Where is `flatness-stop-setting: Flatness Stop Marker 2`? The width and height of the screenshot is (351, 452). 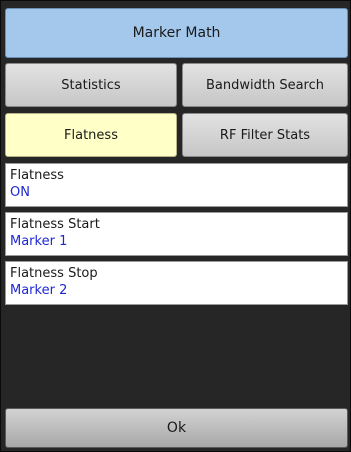 flatness-stop-setting: Flatness Stop Marker 2 is located at coordinates (176, 283).